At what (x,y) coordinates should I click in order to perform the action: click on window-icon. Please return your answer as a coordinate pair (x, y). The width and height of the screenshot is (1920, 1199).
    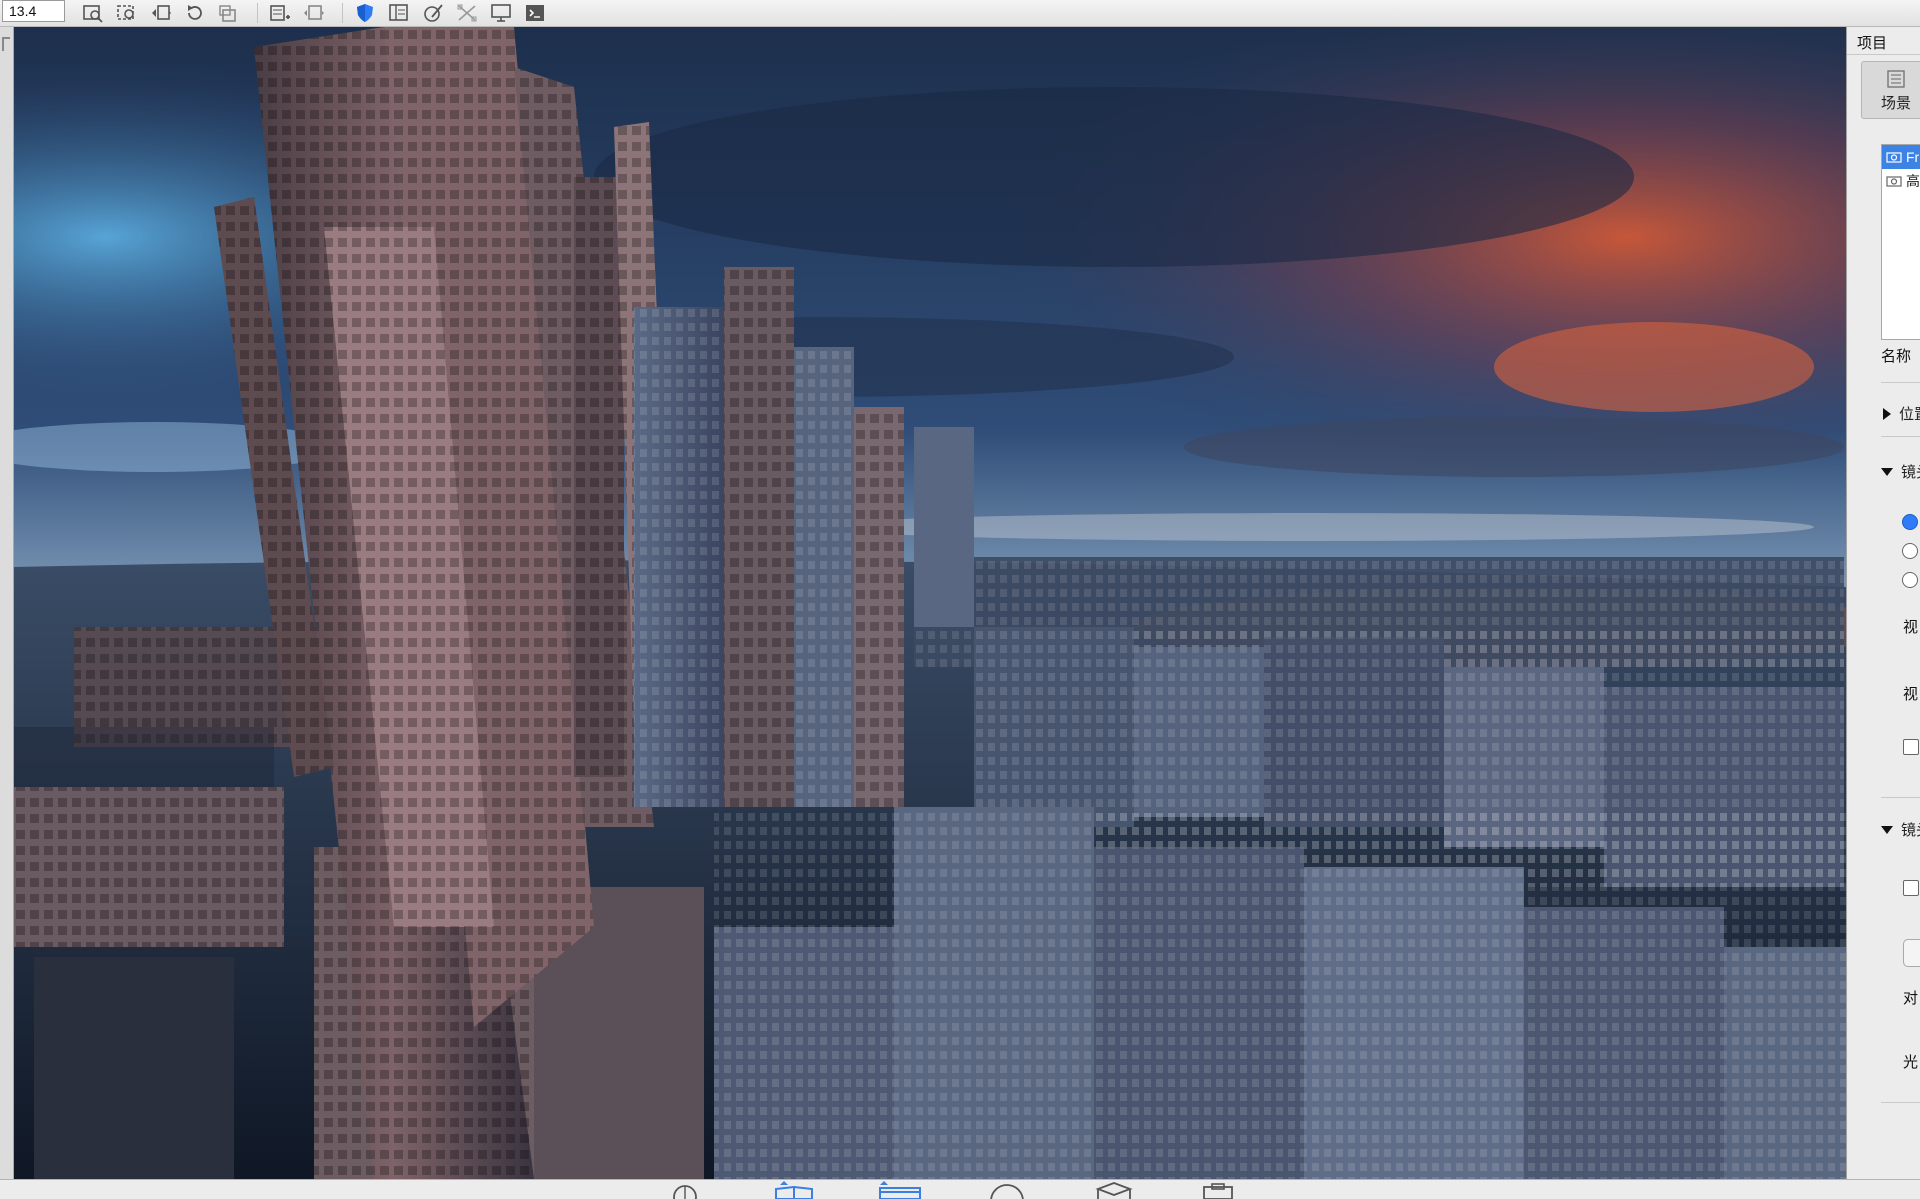
    Looking at the image, I should click on (900, 1190).